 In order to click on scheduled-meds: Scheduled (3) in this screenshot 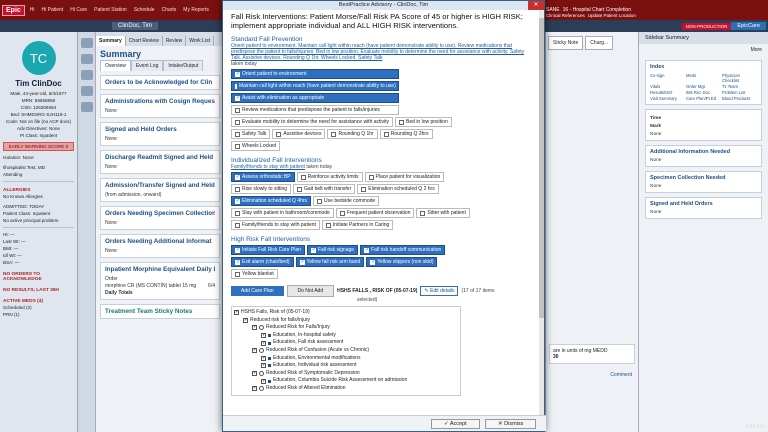, I will do `click(38, 307)`.